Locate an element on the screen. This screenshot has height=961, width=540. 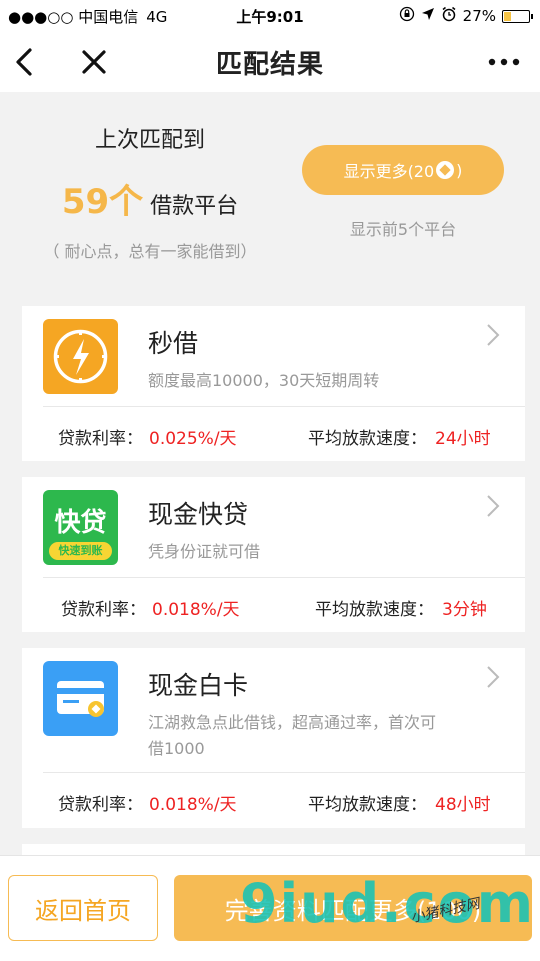
coin-icon is located at coordinates (445, 170).